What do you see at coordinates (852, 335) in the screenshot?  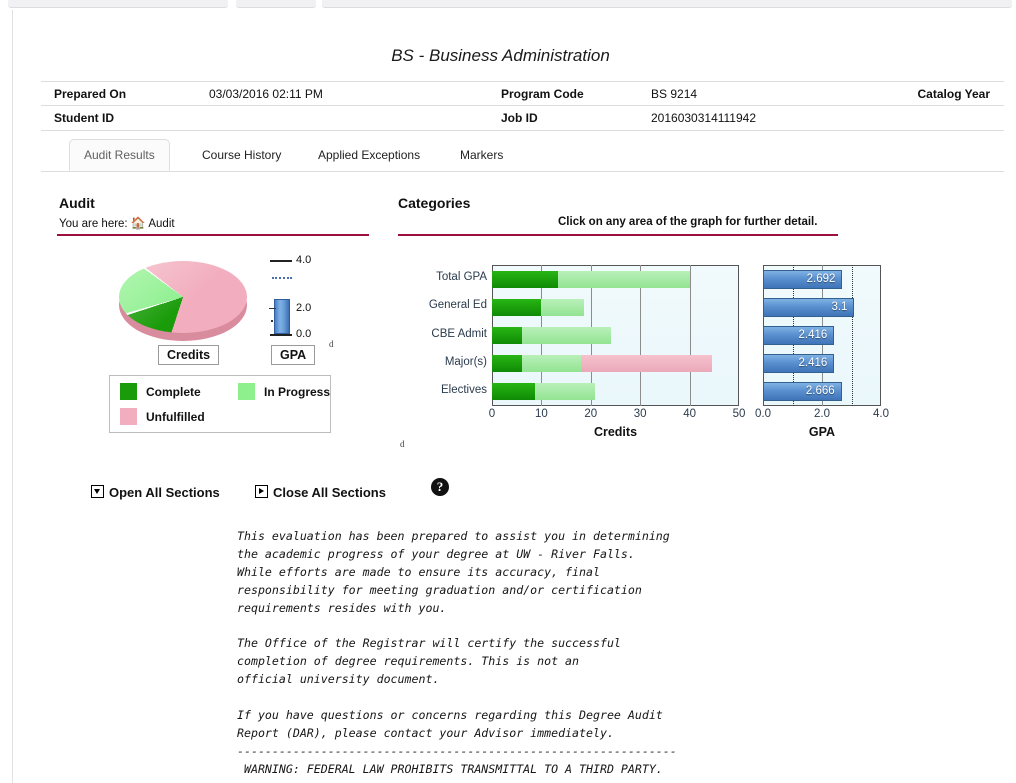 I see `gpa-gridline-dotted` at bounding box center [852, 335].